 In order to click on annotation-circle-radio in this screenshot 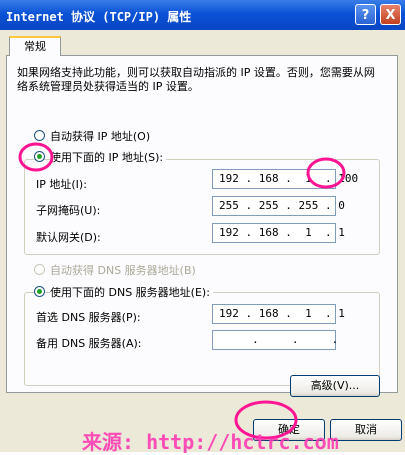, I will do `click(36, 157)`.